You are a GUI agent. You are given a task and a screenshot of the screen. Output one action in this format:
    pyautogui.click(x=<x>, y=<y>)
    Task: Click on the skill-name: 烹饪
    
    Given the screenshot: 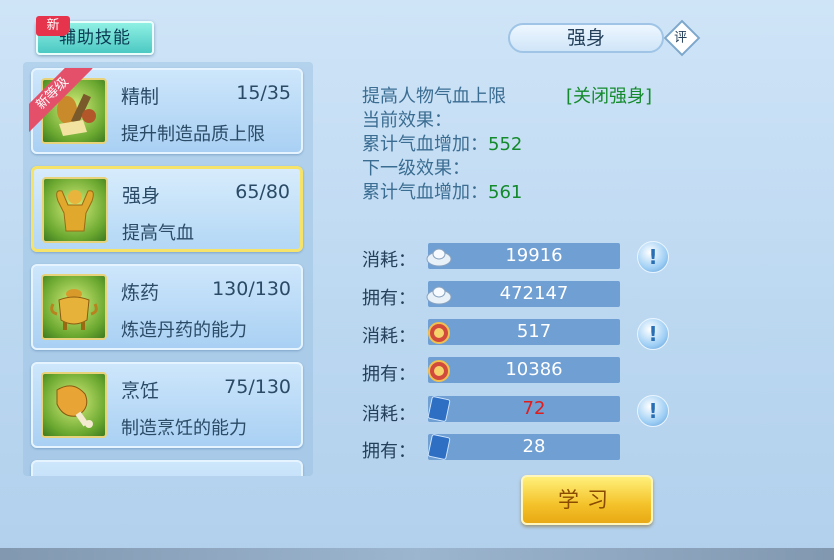 What is the action you would take?
    pyautogui.click(x=140, y=391)
    